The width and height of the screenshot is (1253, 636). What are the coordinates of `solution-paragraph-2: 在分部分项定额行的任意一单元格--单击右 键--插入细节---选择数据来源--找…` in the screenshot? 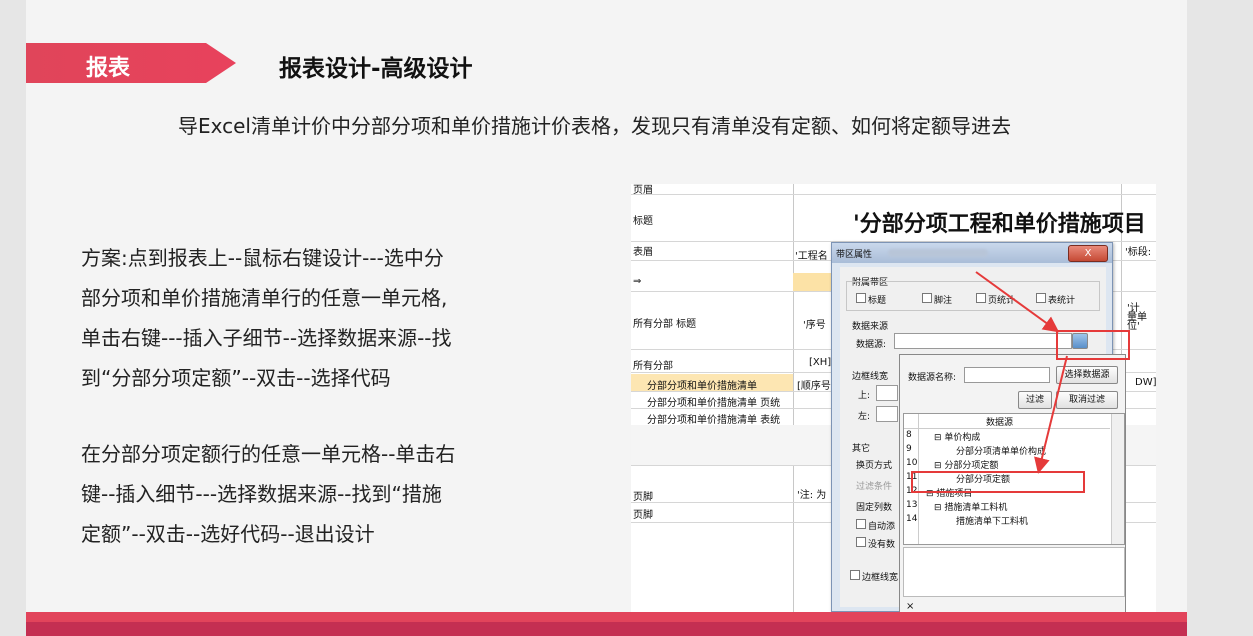 It's located at (296, 494).